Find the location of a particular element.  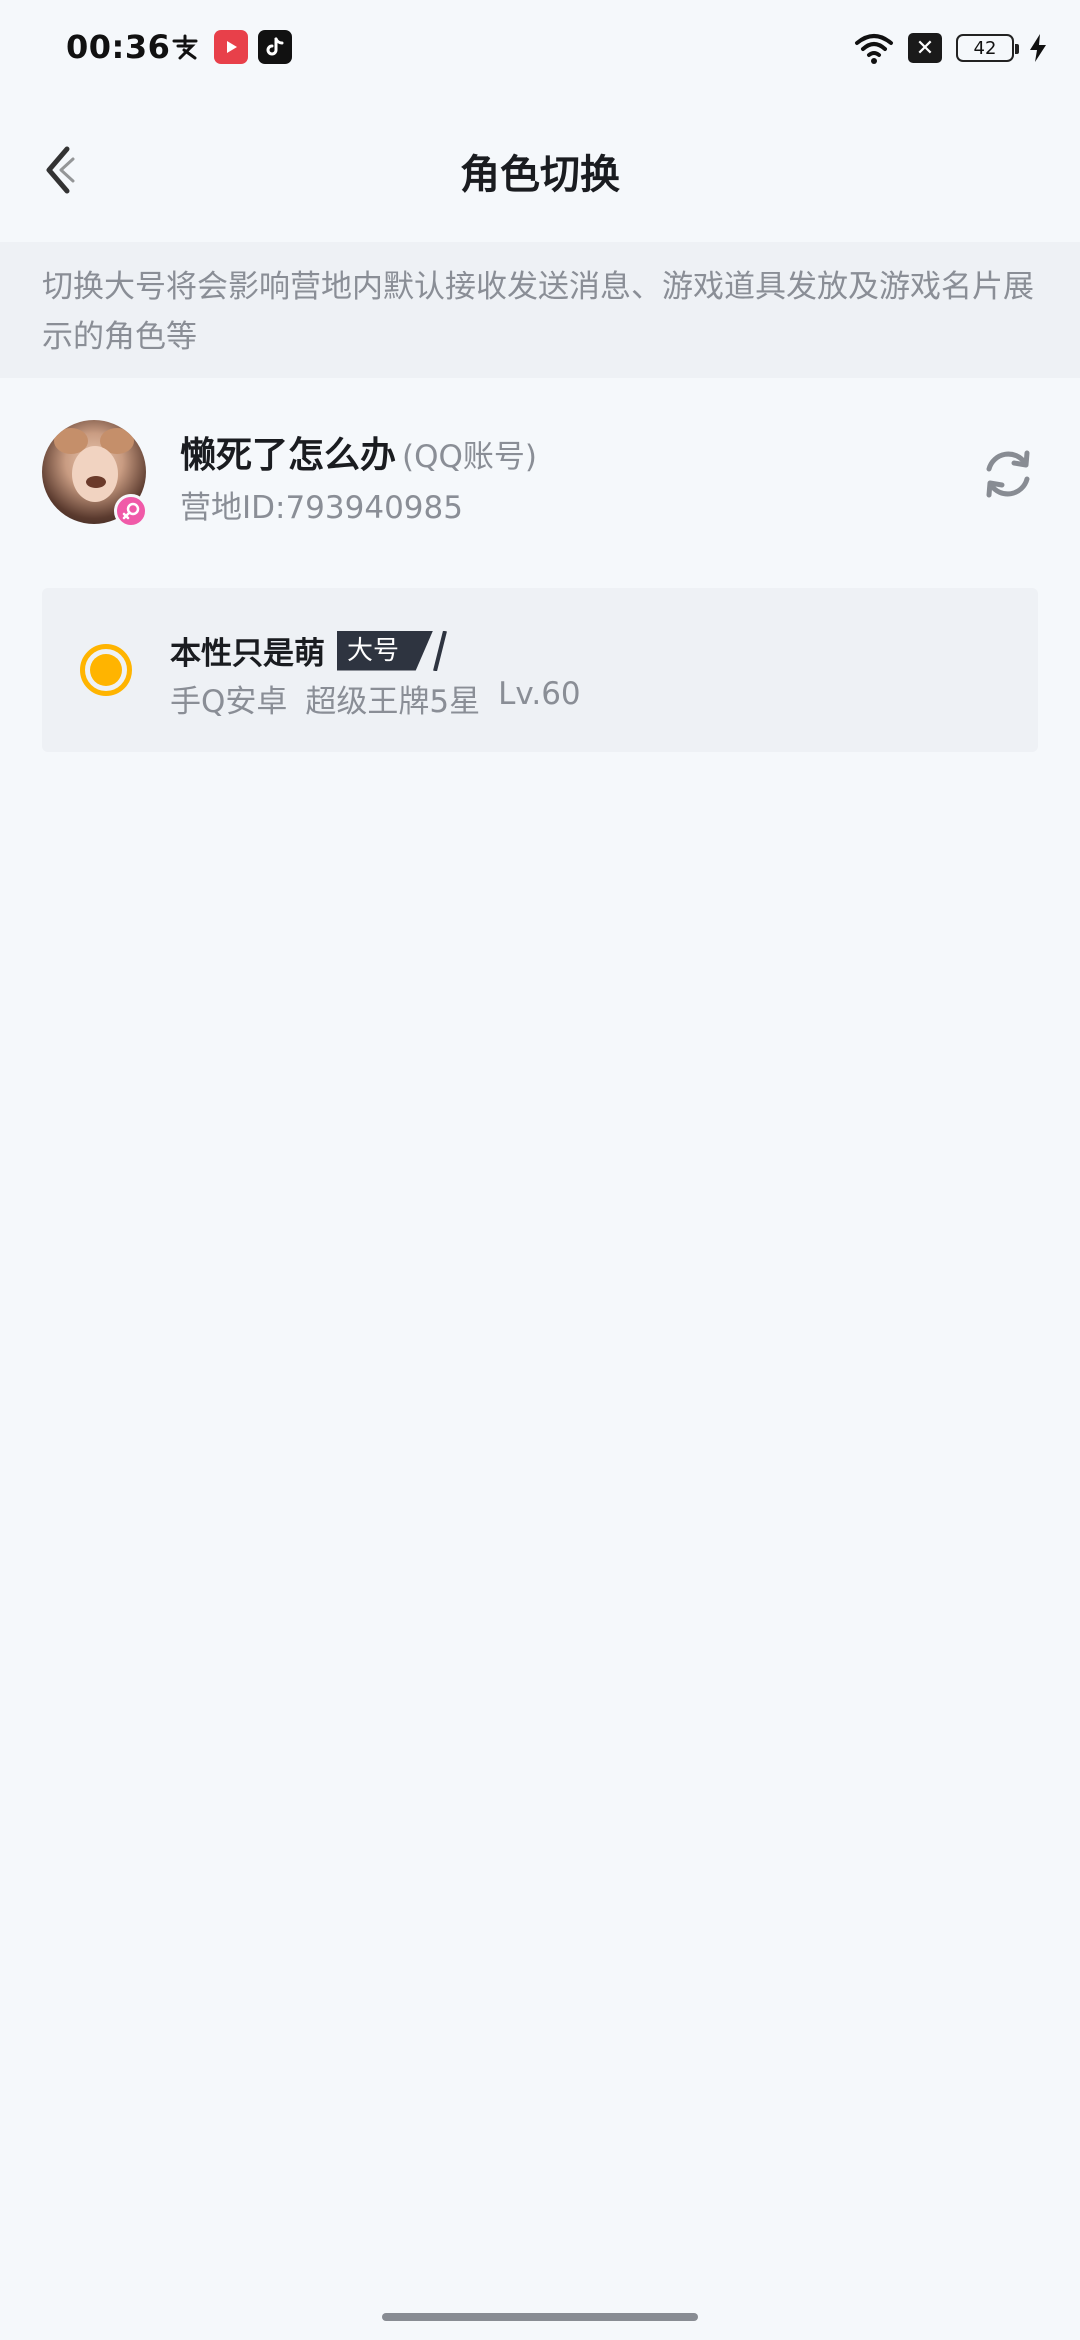

battery-level: 42 is located at coordinates (985, 48).